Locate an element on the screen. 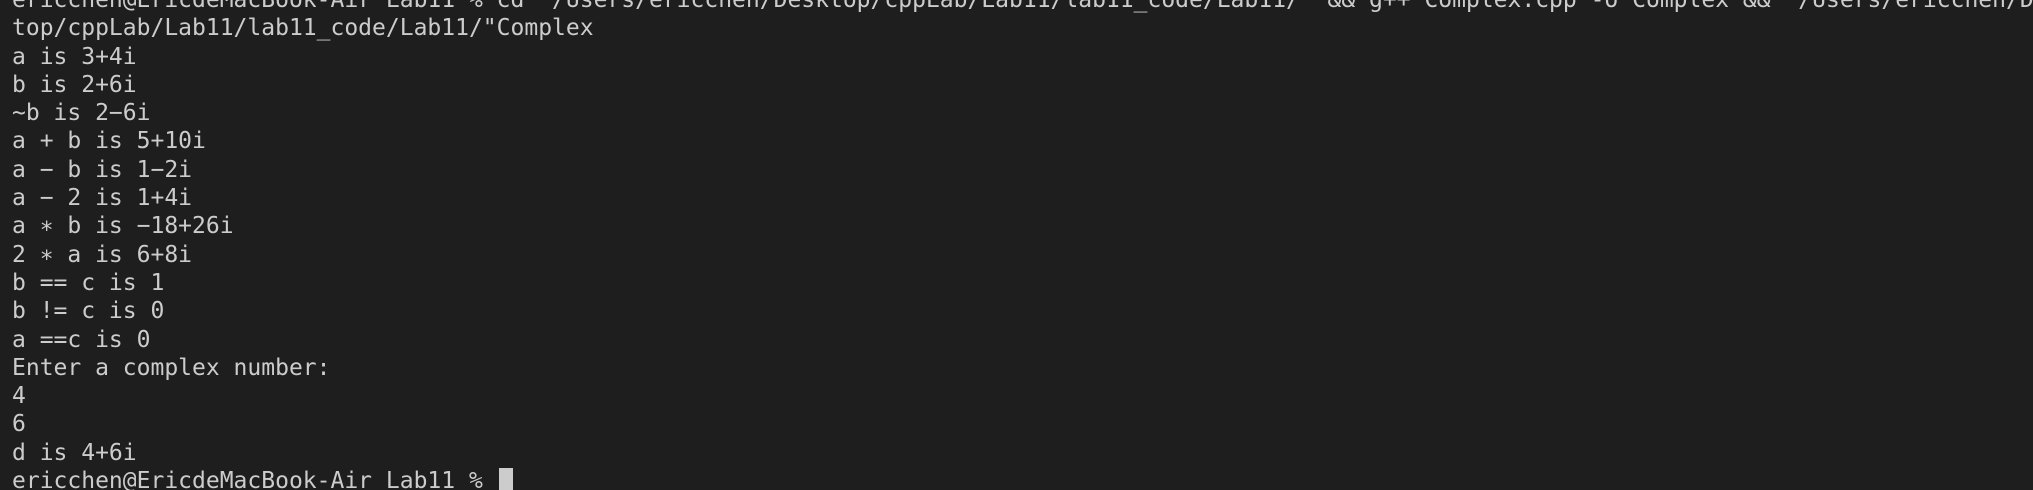 The image size is (2033, 490). terminal-line: a − b is 1−2i is located at coordinates (102, 169).